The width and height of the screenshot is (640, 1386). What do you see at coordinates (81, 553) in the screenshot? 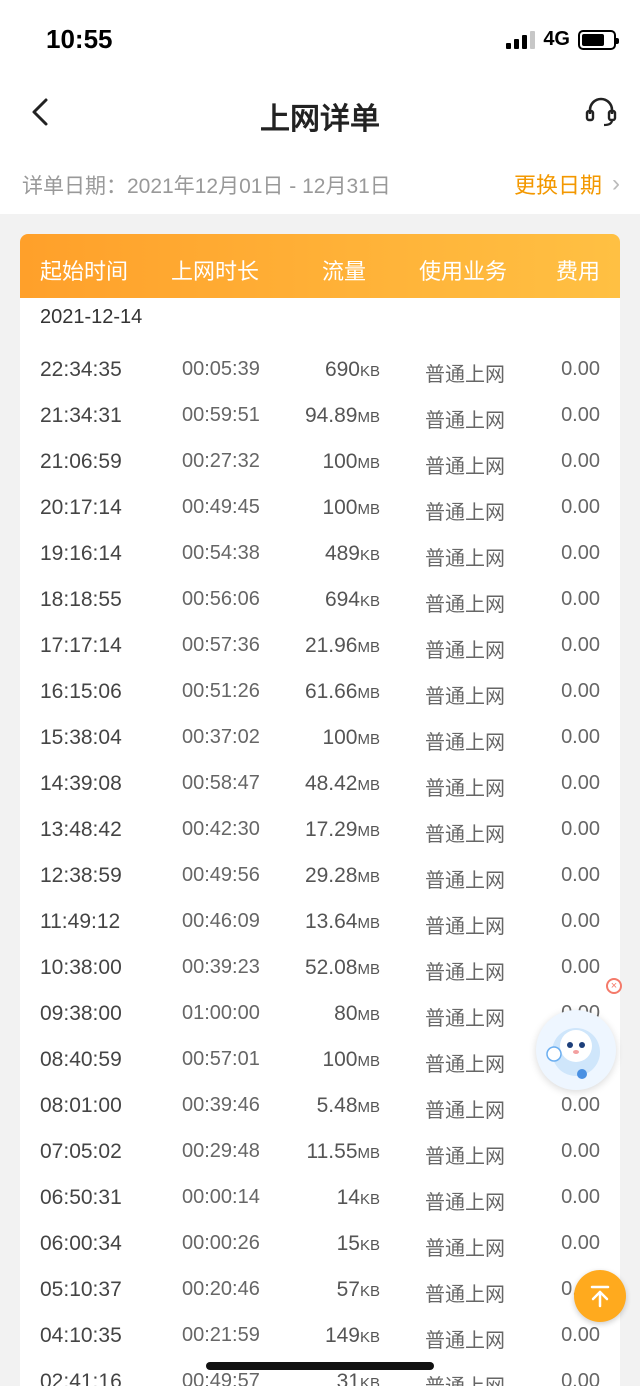
I see `row-start-time: 19:16:14` at bounding box center [81, 553].